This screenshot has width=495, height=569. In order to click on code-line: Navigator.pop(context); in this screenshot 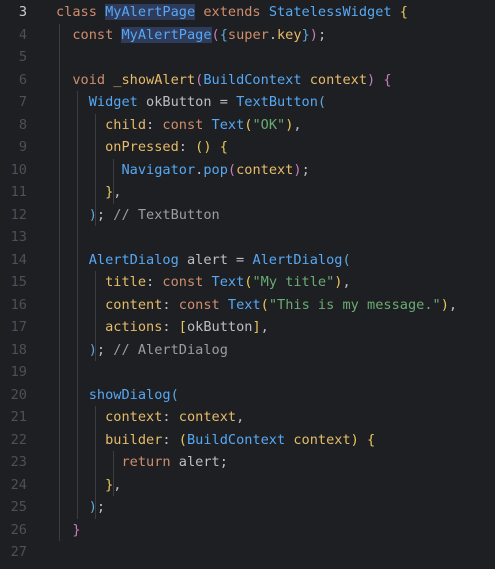, I will do `click(183, 170)`.